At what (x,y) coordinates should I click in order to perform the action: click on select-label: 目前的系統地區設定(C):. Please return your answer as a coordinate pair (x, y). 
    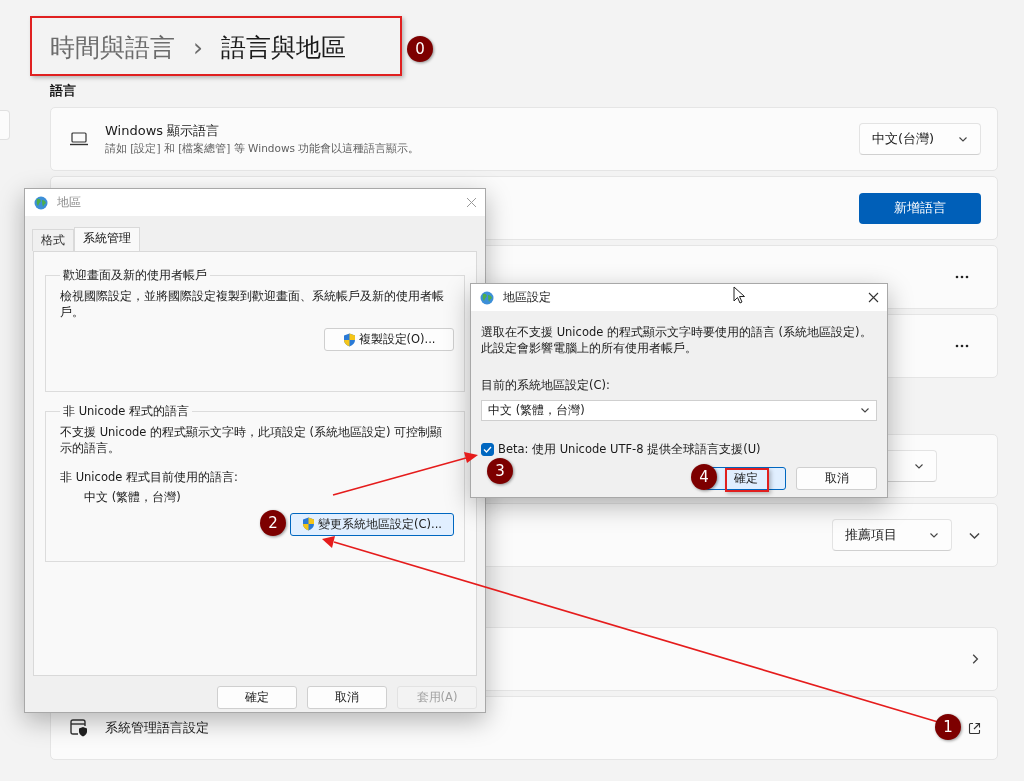
    Looking at the image, I should click on (546, 386).